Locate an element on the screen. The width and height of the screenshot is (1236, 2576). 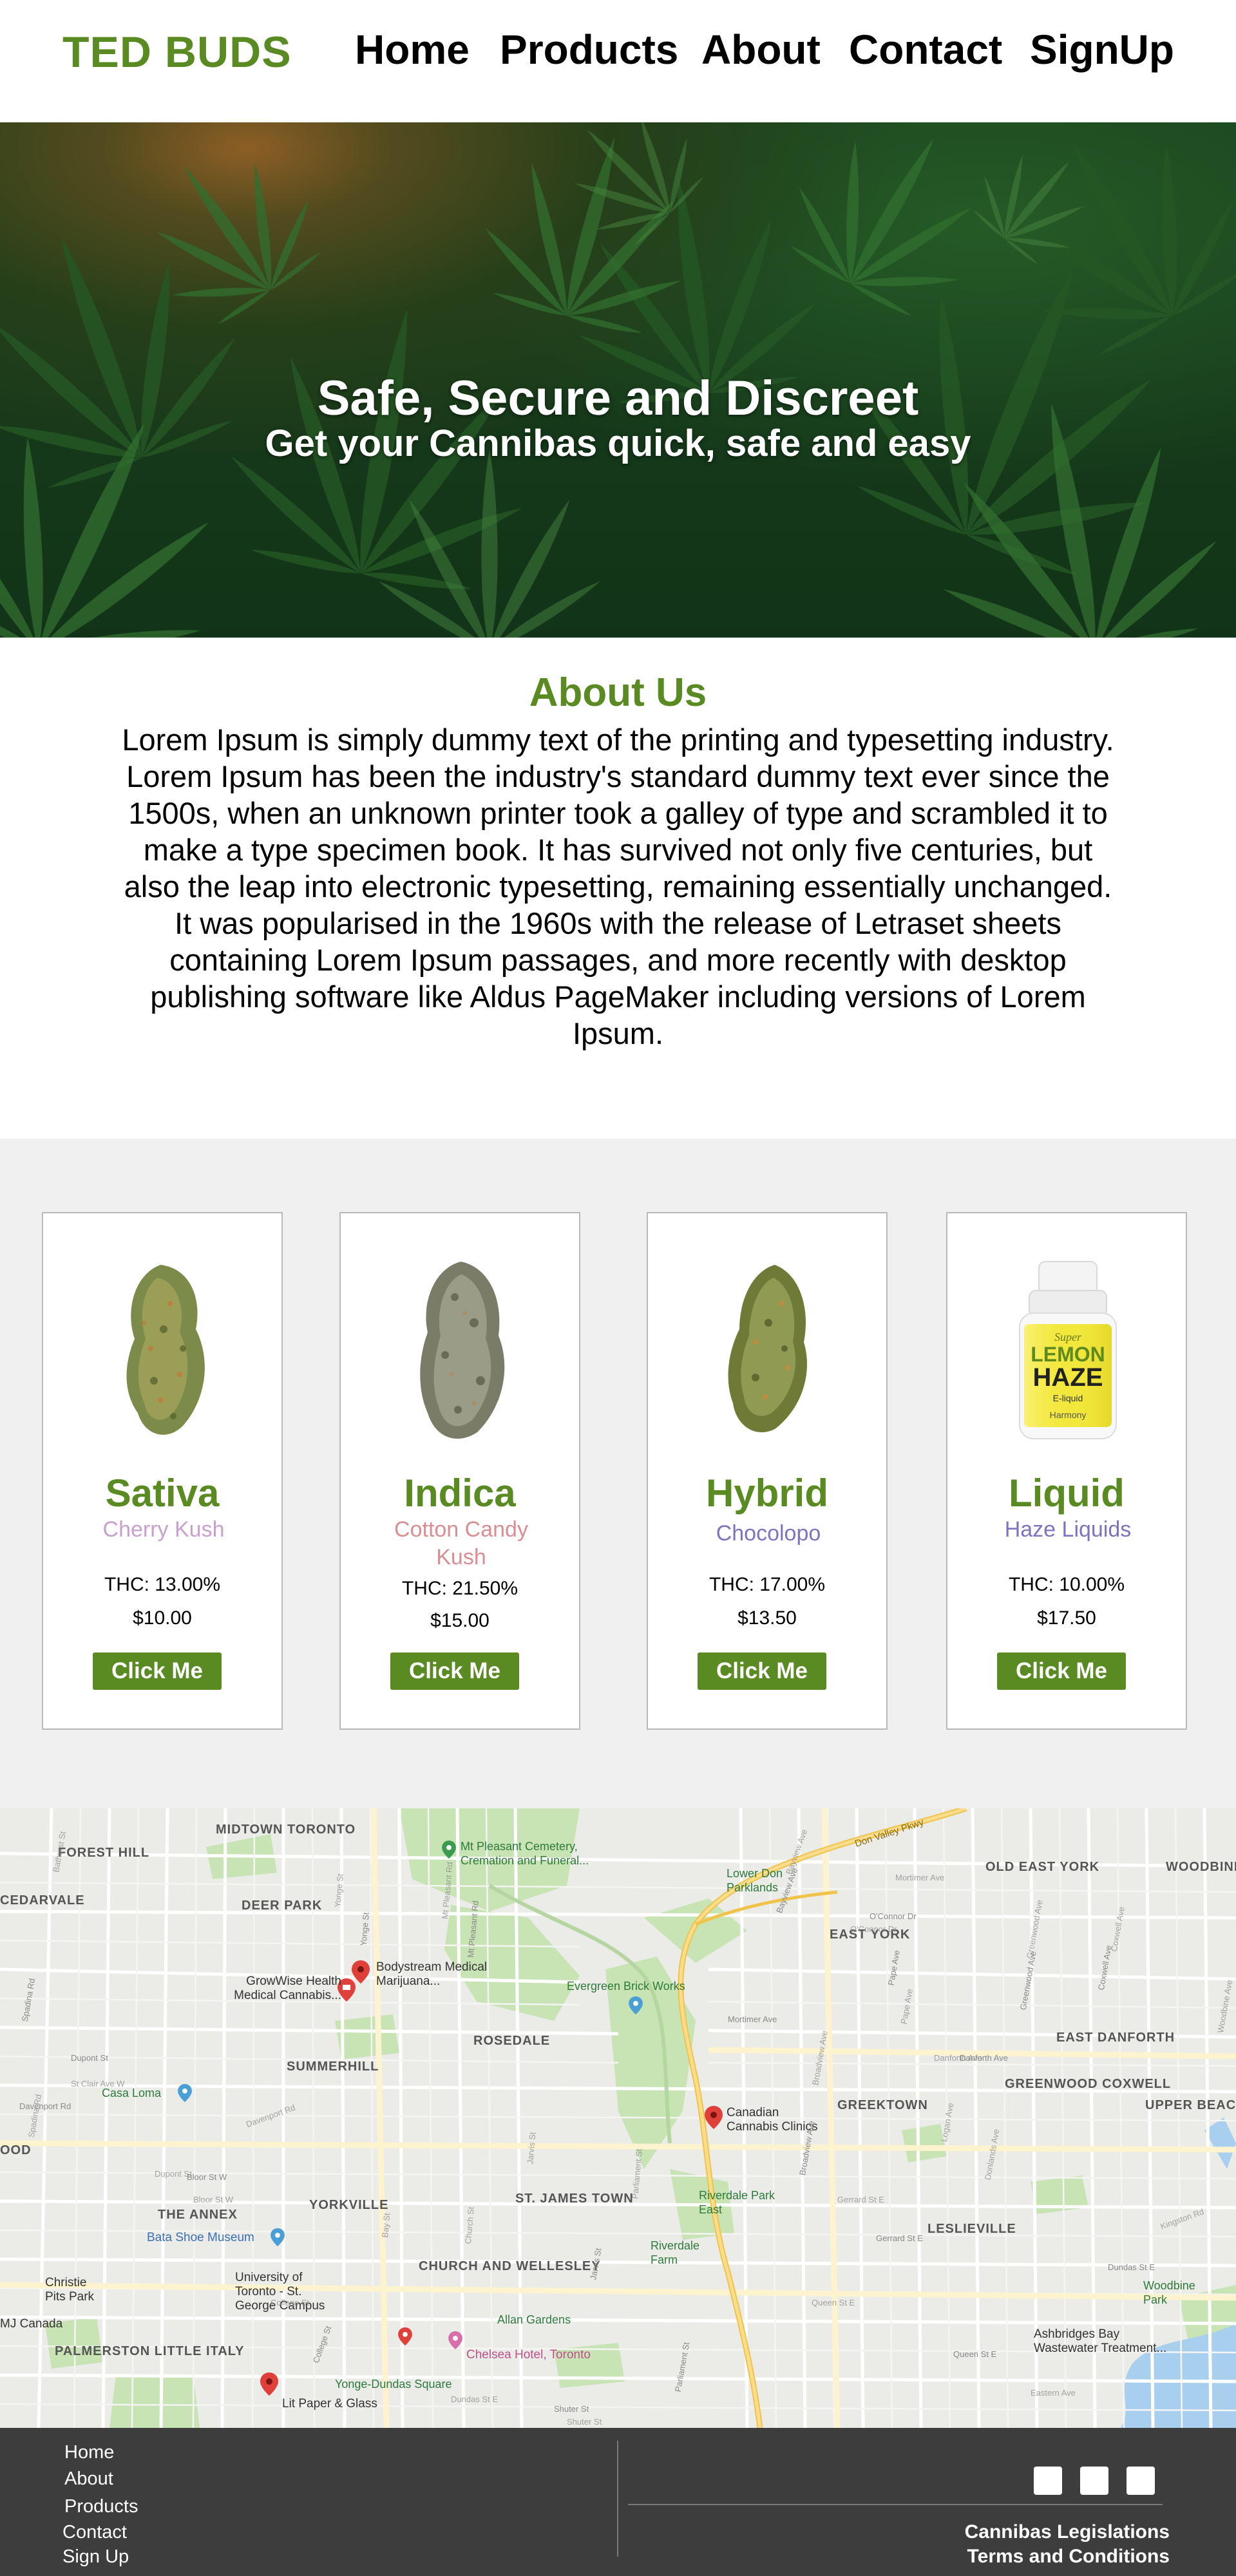
map-place-label: MJ Canada is located at coordinates (31, 2324).